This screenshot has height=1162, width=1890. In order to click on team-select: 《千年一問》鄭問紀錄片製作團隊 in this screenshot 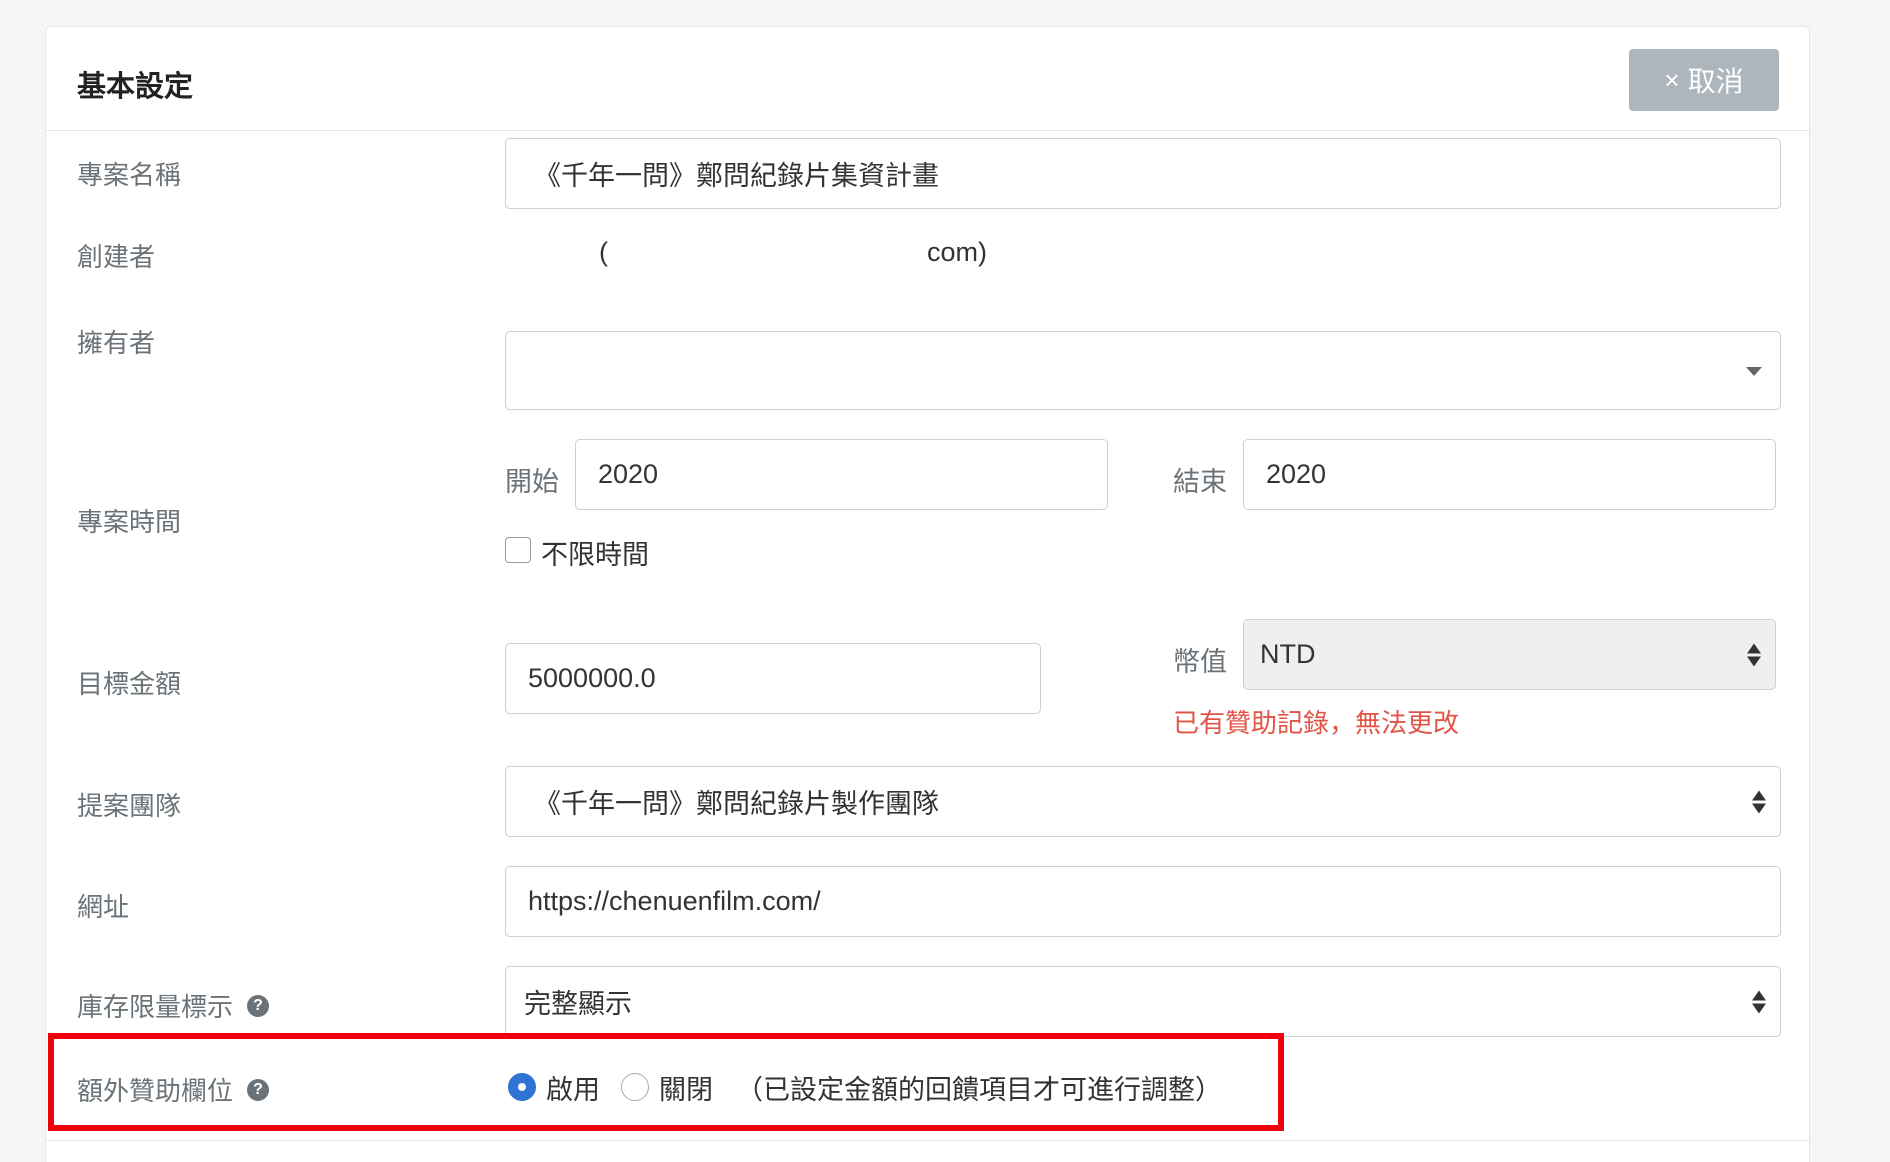, I will do `click(1143, 801)`.